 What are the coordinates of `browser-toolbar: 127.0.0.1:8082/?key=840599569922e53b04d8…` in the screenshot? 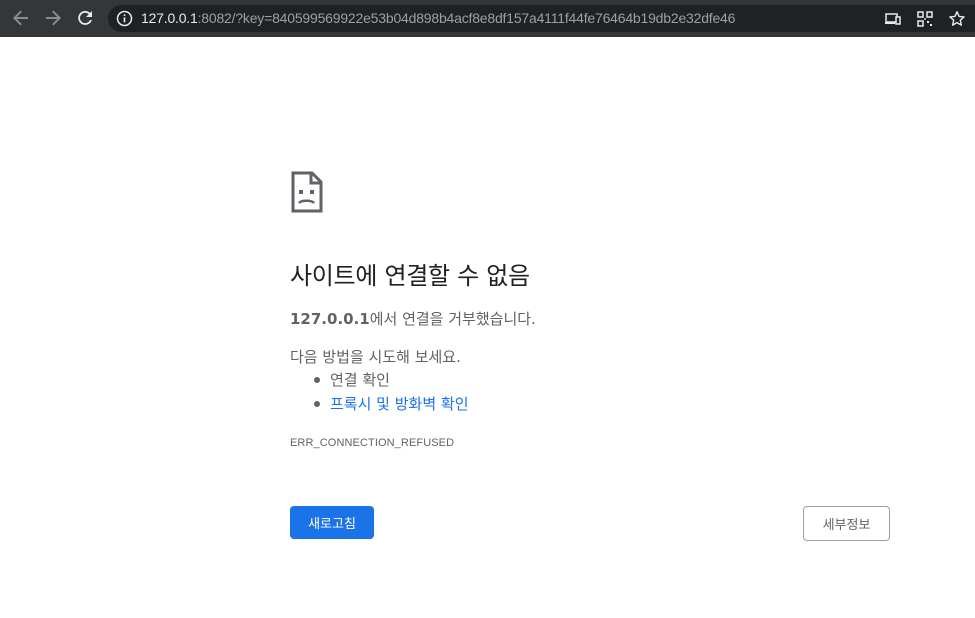 It's located at (487, 18).